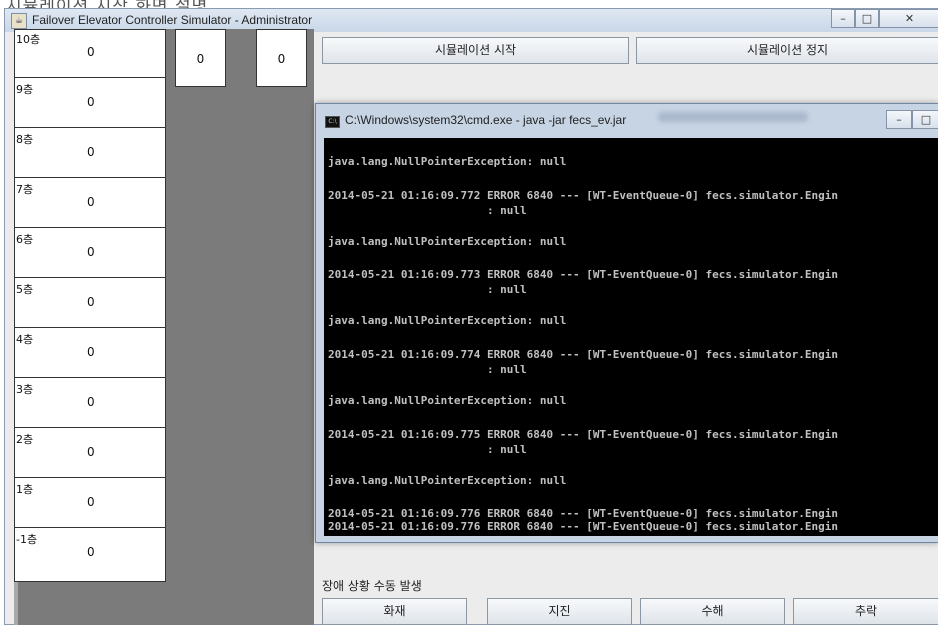 The width and height of the screenshot is (938, 625). I want to click on floor-row: -1층 0, so click(90, 554).